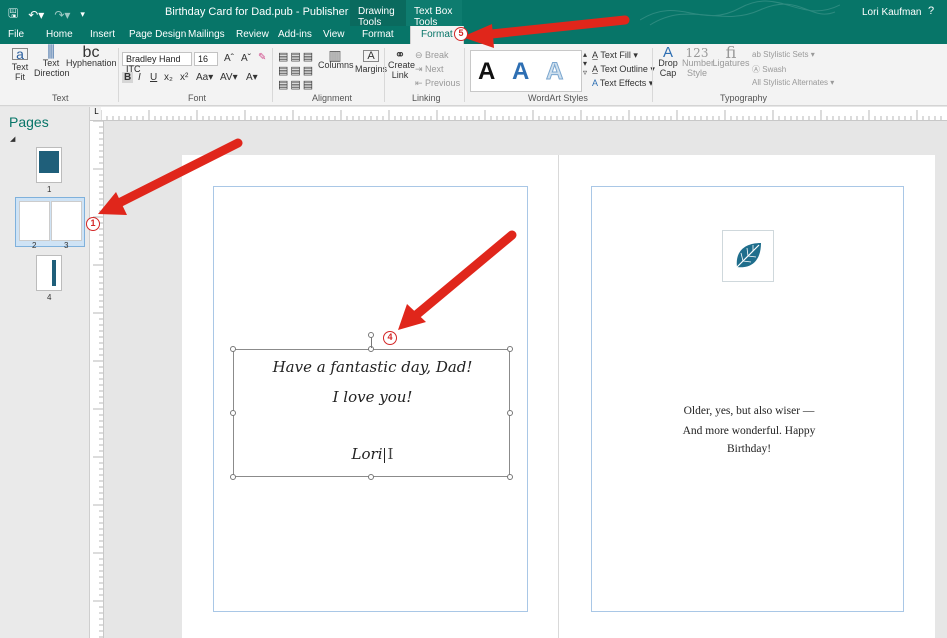 This screenshot has height=638, width=947. I want to click on annotation-badge-5: 5, so click(461, 34).